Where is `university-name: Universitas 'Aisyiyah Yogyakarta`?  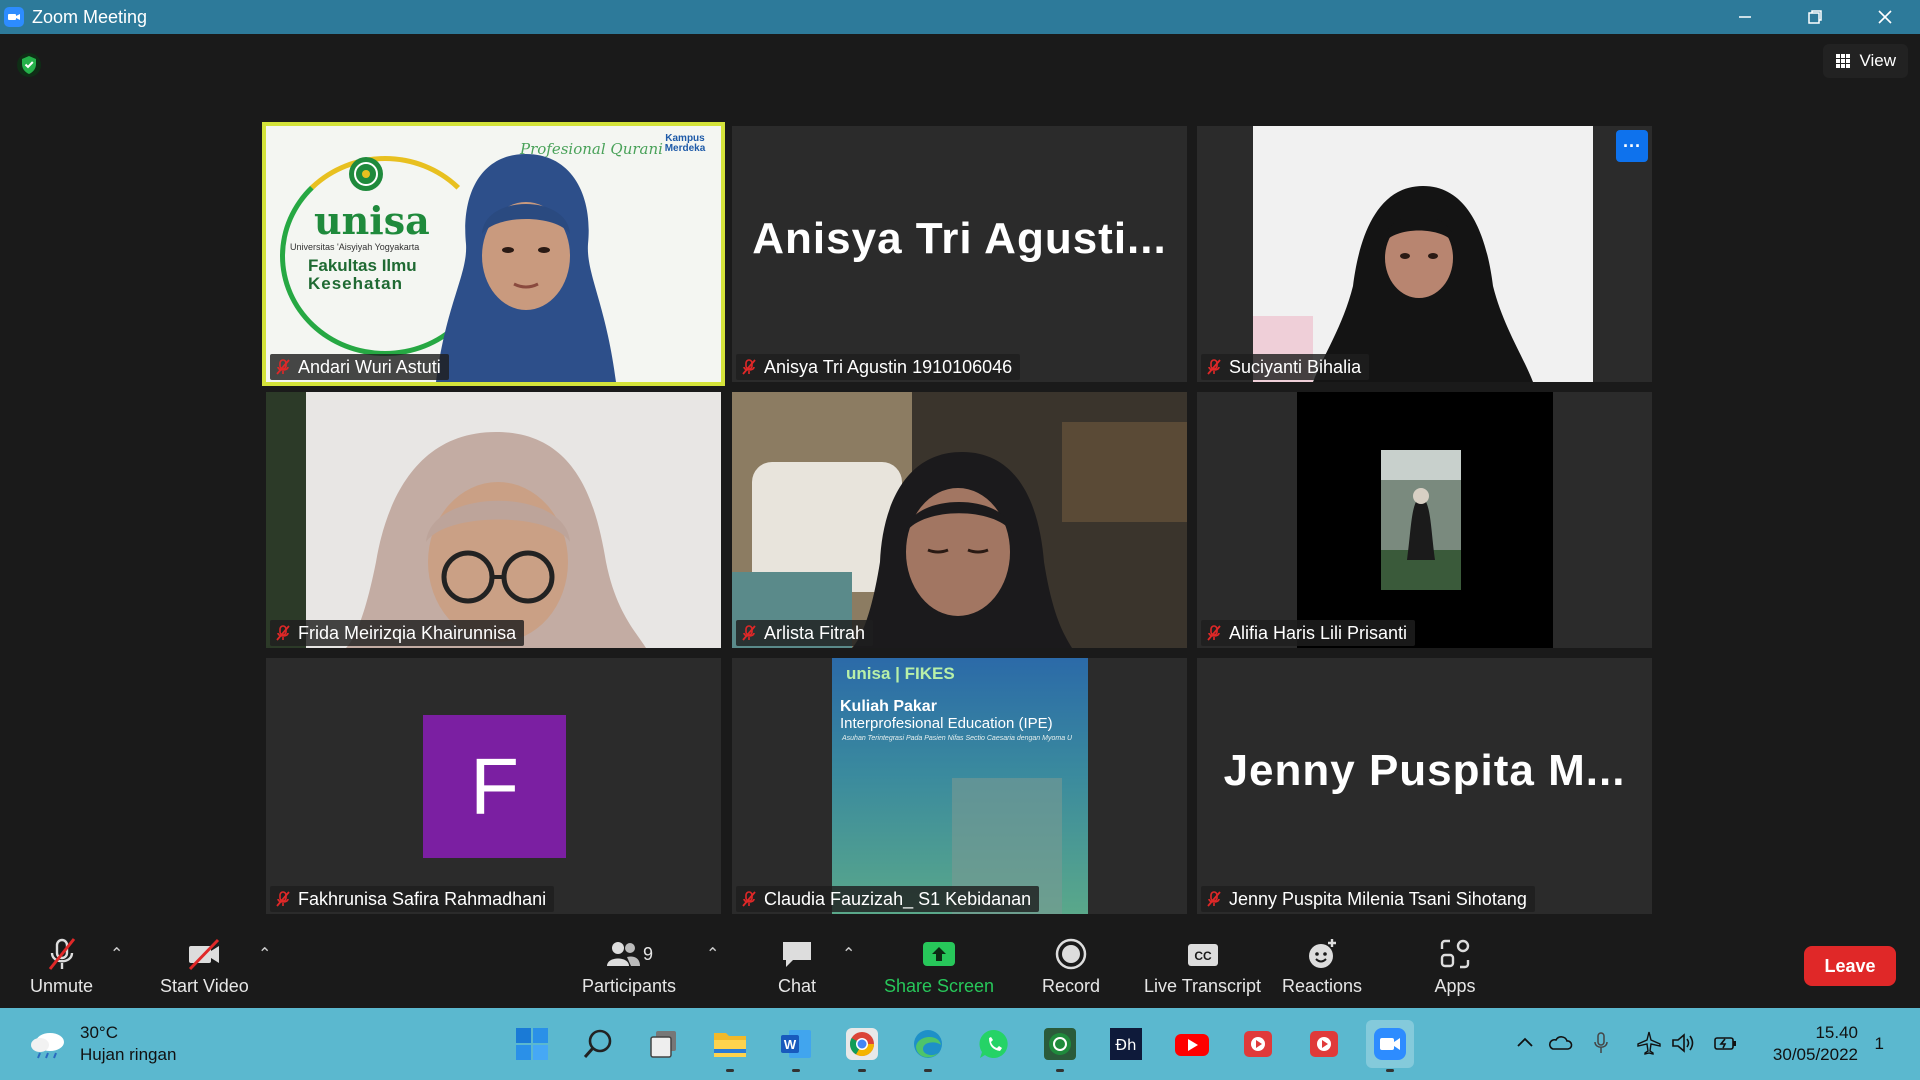 university-name: Universitas 'Aisyiyah Yogyakarta is located at coordinates (355, 247).